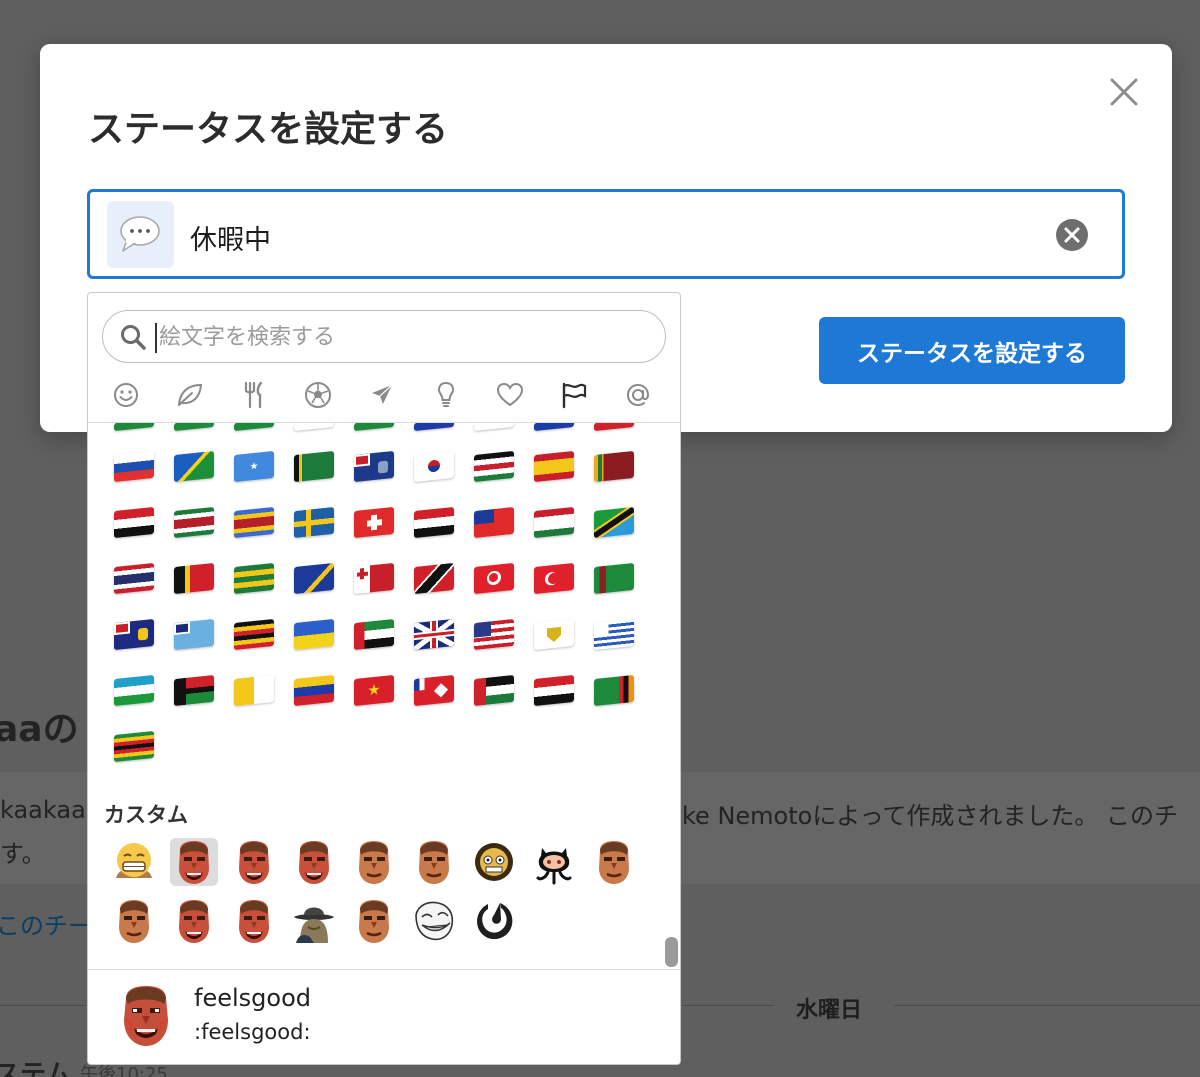 This screenshot has height=1077, width=1200. What do you see at coordinates (614, 634) in the screenshot?
I see `flag-uruguay-icon` at bounding box center [614, 634].